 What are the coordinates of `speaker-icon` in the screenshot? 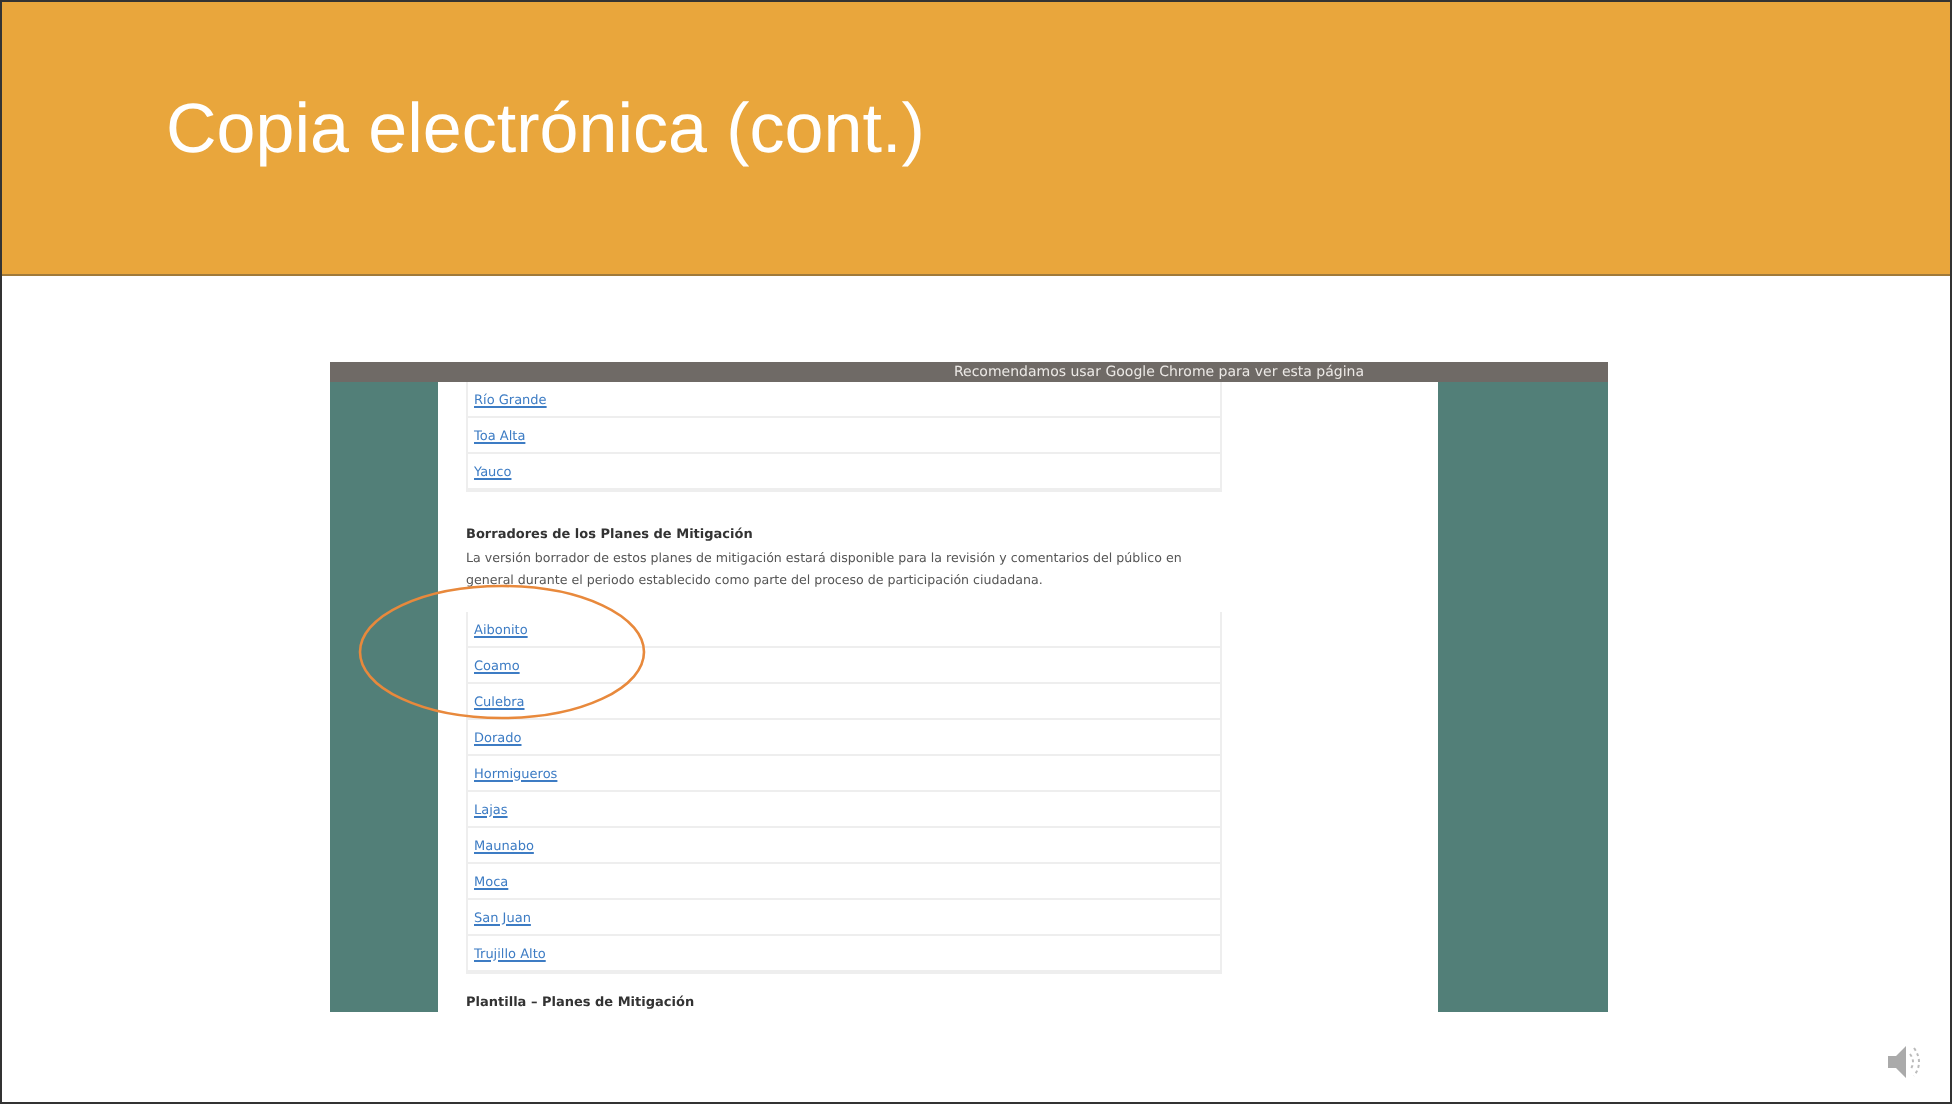 It's located at (1904, 1062).